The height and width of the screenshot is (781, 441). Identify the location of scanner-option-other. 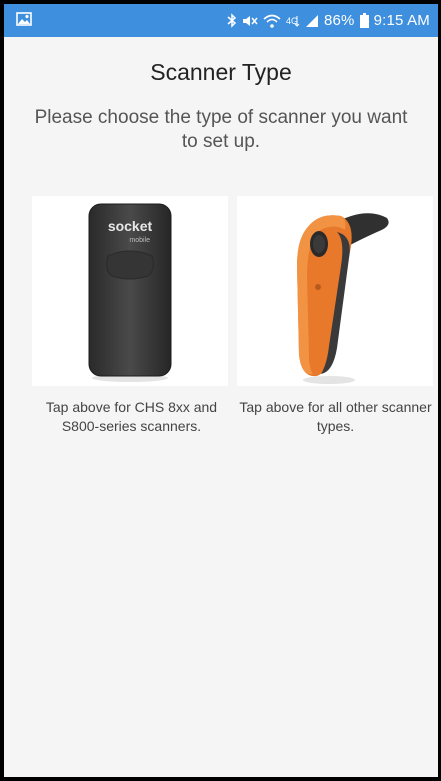
(335, 291).